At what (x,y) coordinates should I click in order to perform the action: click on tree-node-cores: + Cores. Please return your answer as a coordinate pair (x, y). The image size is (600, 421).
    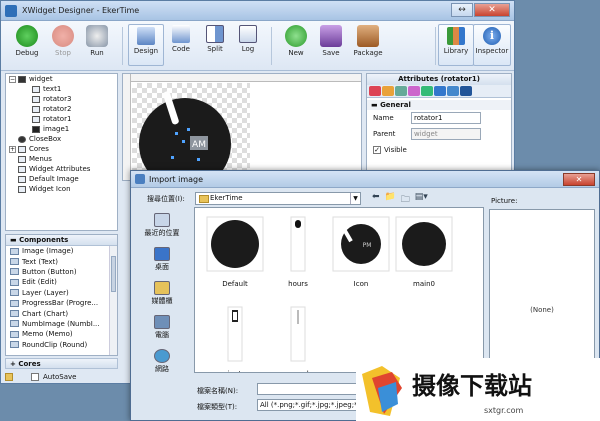
    Looking at the image, I should click on (29, 149).